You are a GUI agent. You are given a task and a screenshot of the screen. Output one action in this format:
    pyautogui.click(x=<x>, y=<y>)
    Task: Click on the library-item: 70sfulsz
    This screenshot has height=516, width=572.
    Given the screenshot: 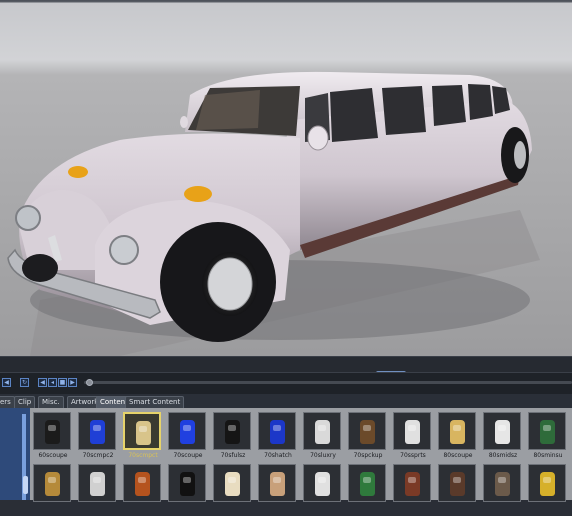 What is the action you would take?
    pyautogui.click(x=233, y=438)
    